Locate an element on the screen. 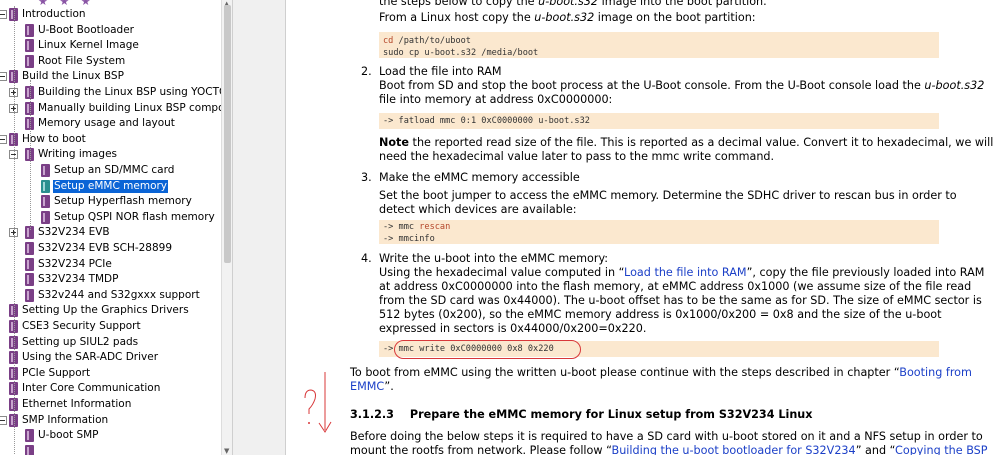  tree-item-label: Building the Linux BSP using YOCTO is located at coordinates (133, 92).